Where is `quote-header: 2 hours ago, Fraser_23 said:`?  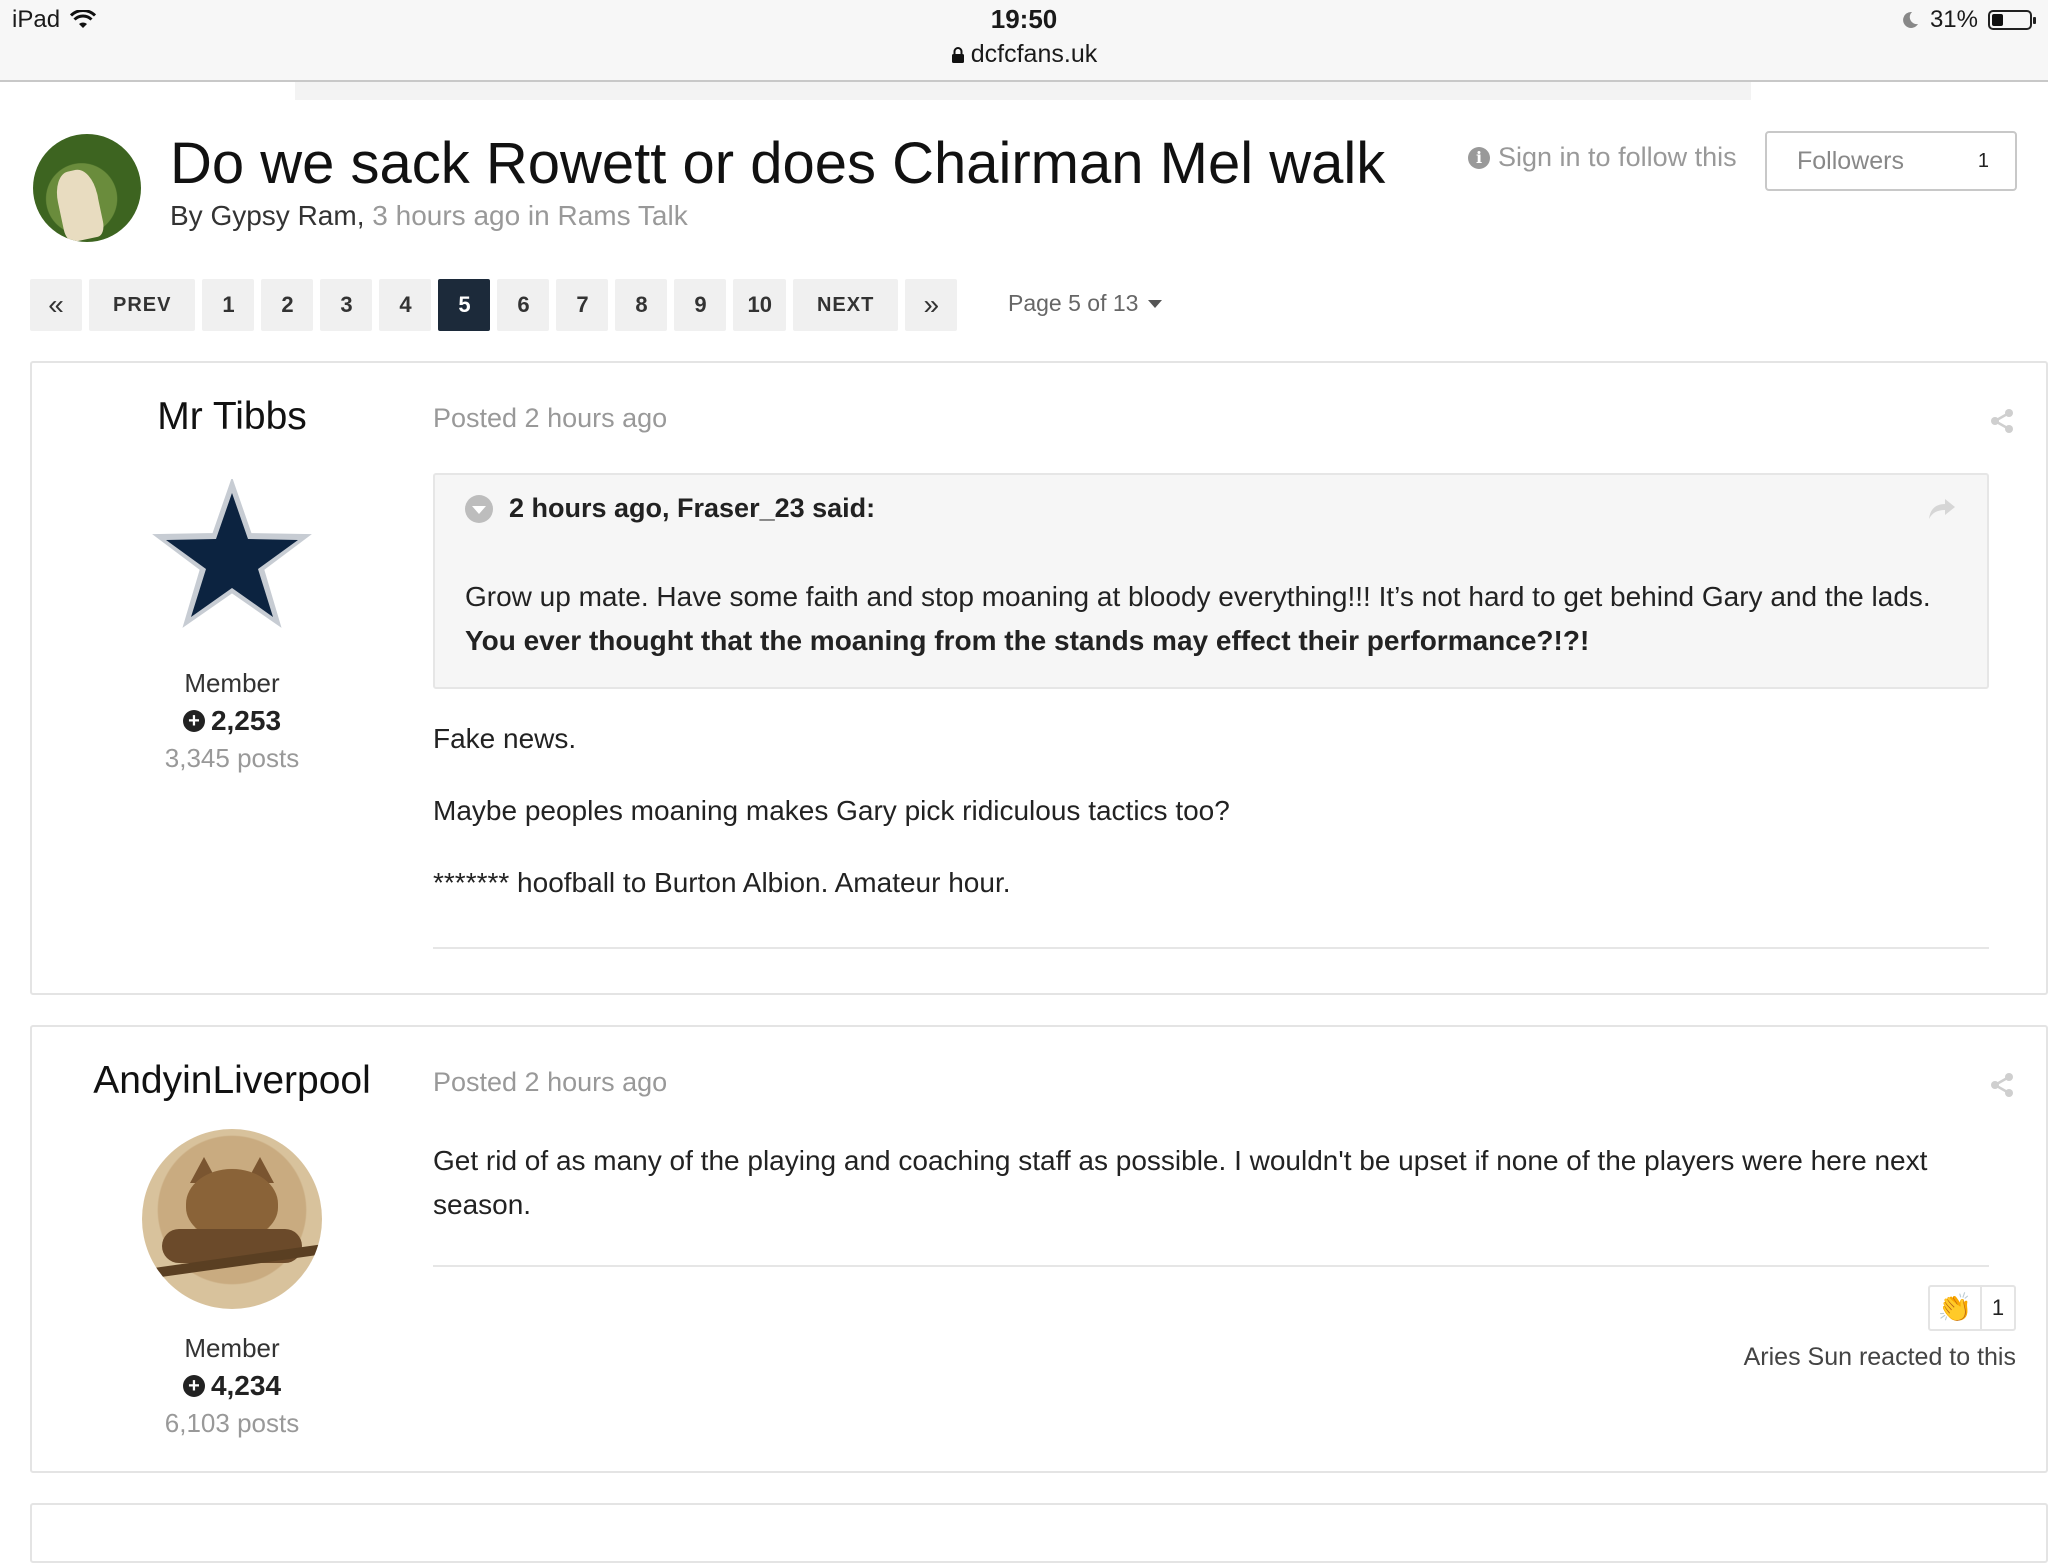
quote-header: 2 hours ago, Fraser_23 said: is located at coordinates (670, 508).